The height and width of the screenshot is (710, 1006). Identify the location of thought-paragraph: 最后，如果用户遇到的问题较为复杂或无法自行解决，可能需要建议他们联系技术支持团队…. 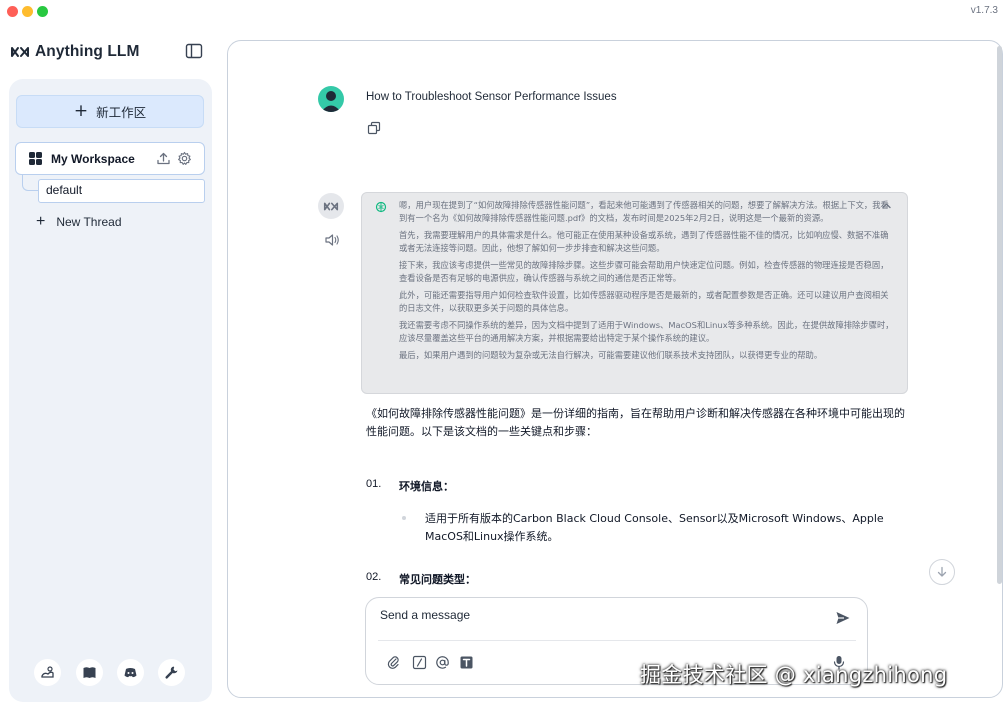
(611, 355).